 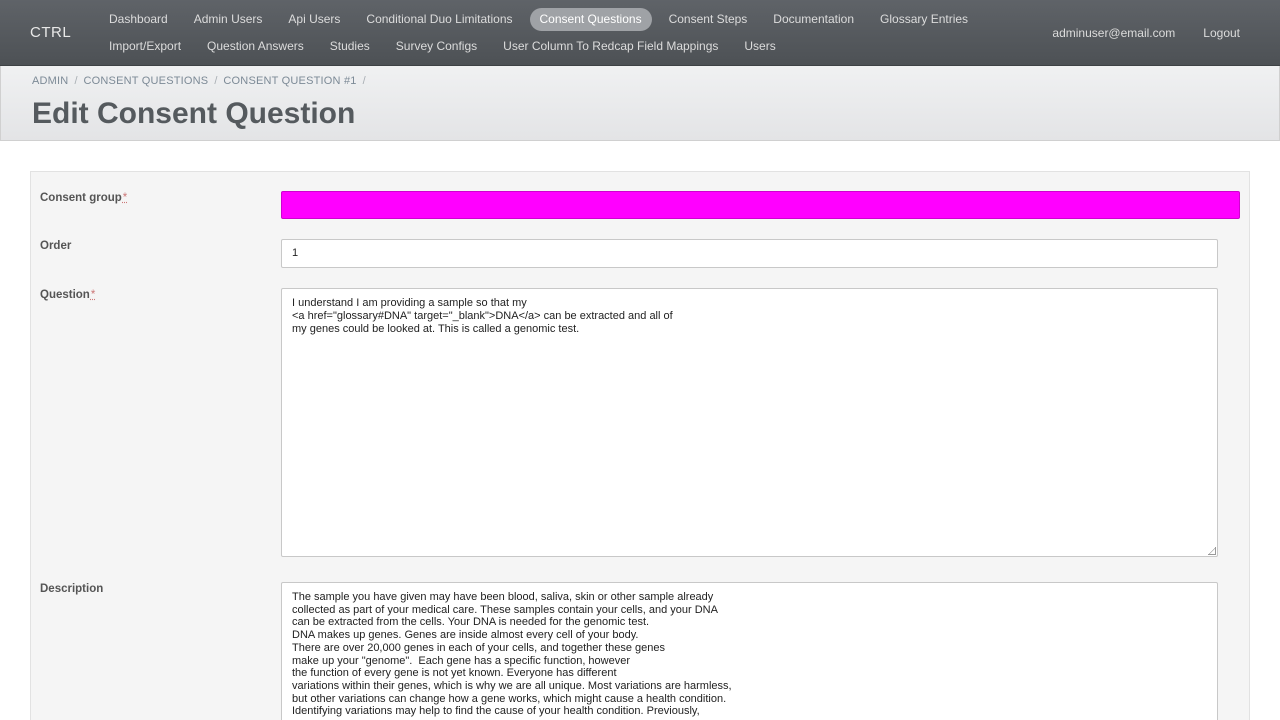 I want to click on nav-item-api-users: Api Users, so click(x=314, y=19).